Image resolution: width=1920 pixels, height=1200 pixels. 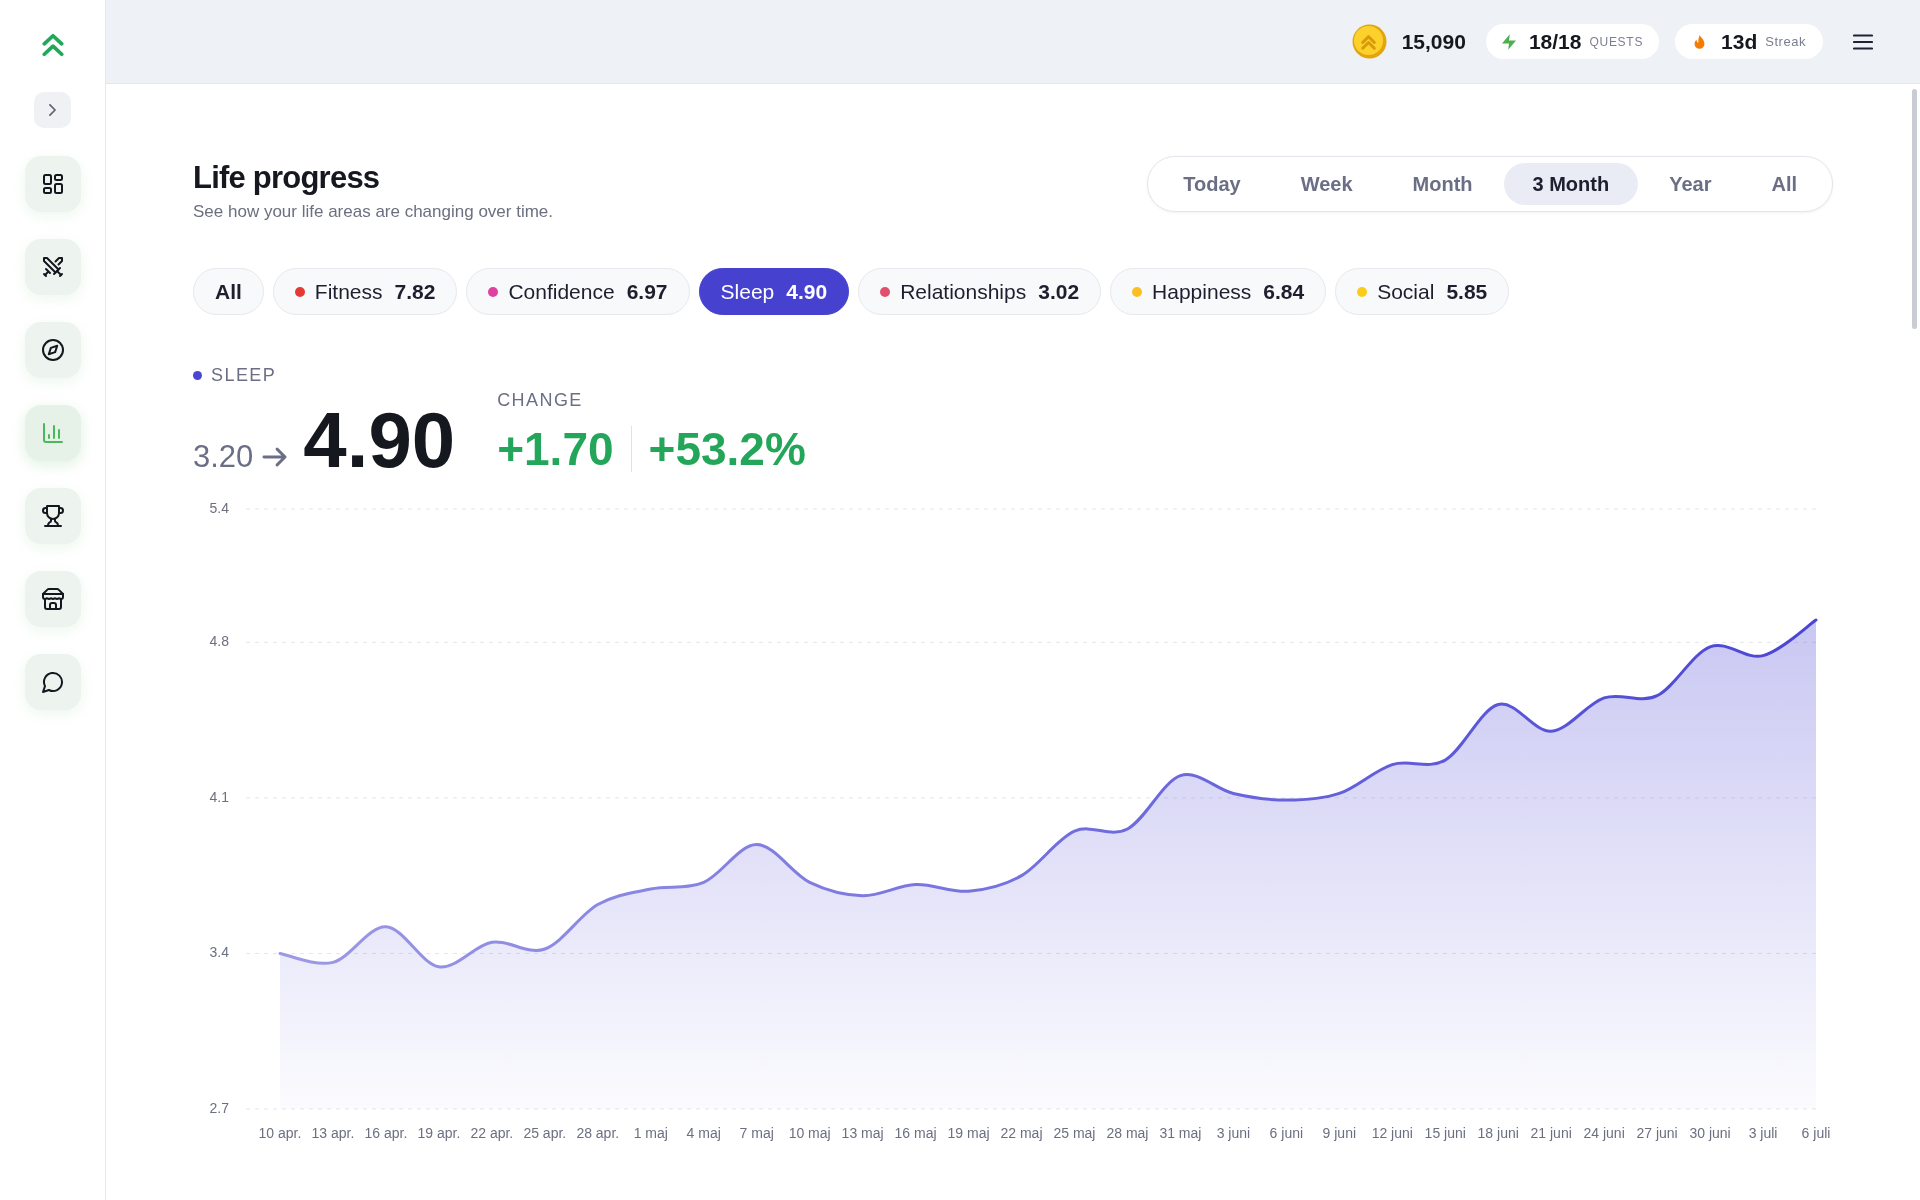 What do you see at coordinates (1021, 1132) in the screenshot?
I see `x-axis-label: 22 maj` at bounding box center [1021, 1132].